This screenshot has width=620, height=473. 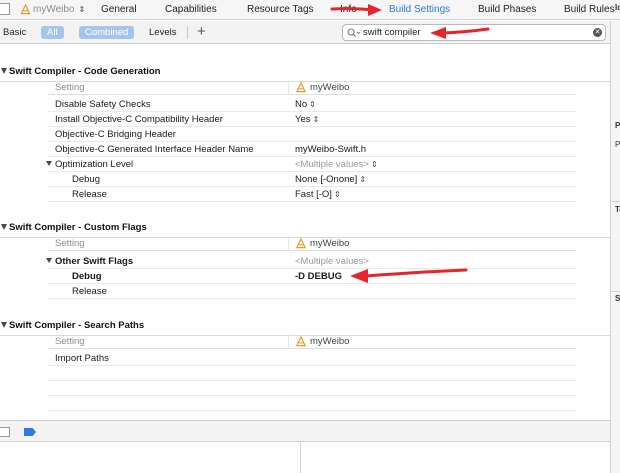 What do you see at coordinates (617, 144) in the screenshot?
I see `inspector-label-p2: P` at bounding box center [617, 144].